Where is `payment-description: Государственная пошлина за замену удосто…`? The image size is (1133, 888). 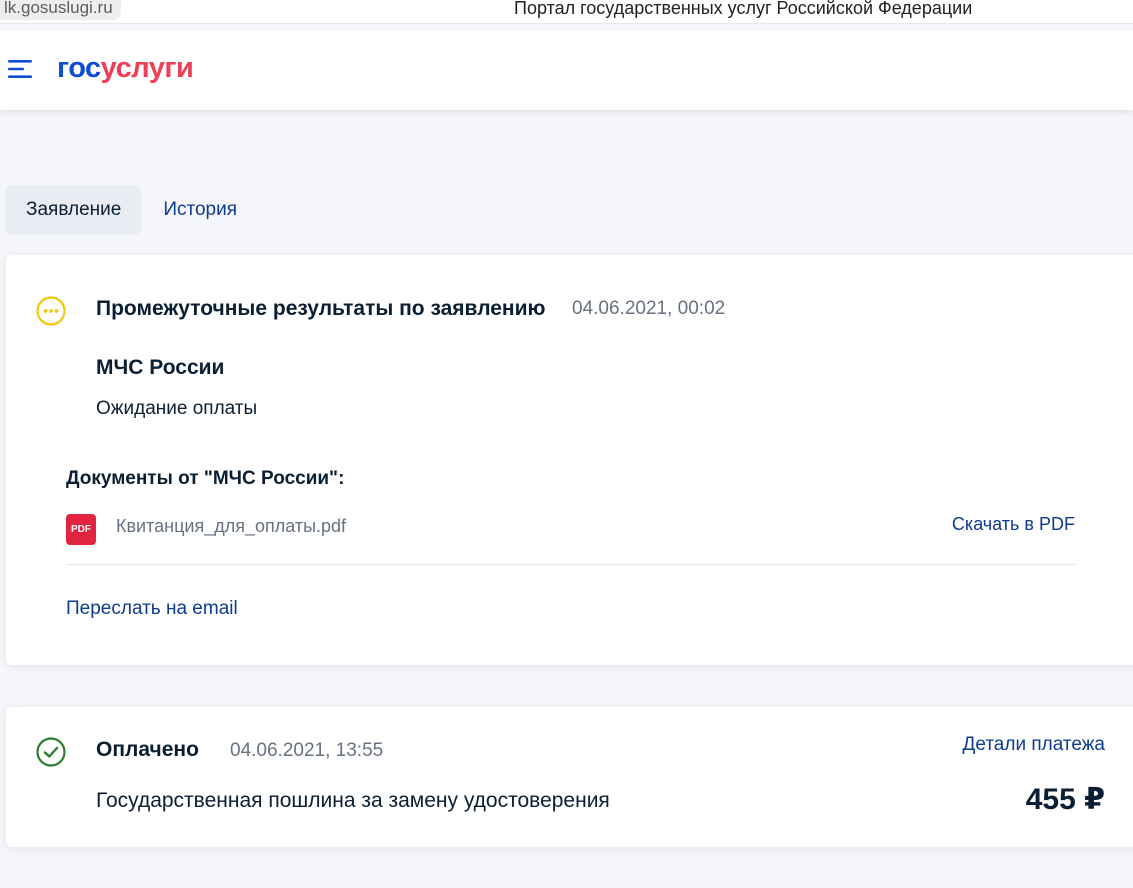
payment-description: Государственная пошлина за замену удосто… is located at coordinates (353, 800).